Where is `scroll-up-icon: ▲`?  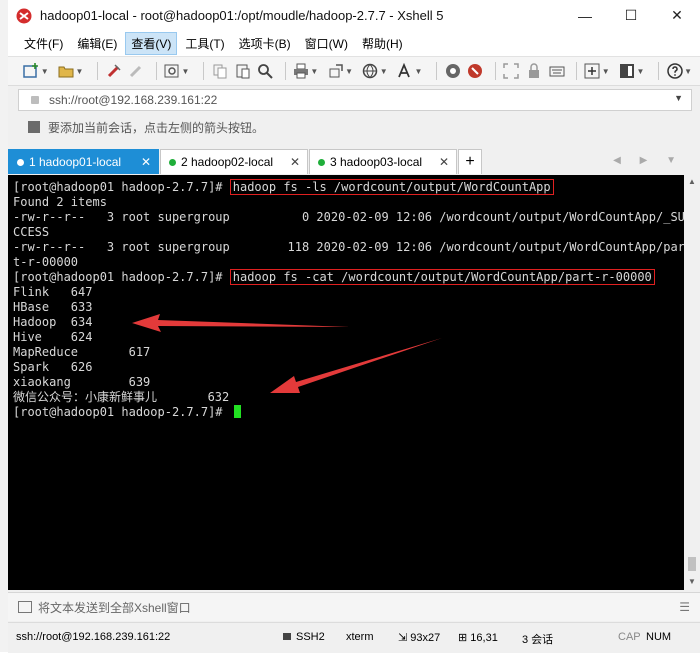 scroll-up-icon: ▲ is located at coordinates (692, 181).